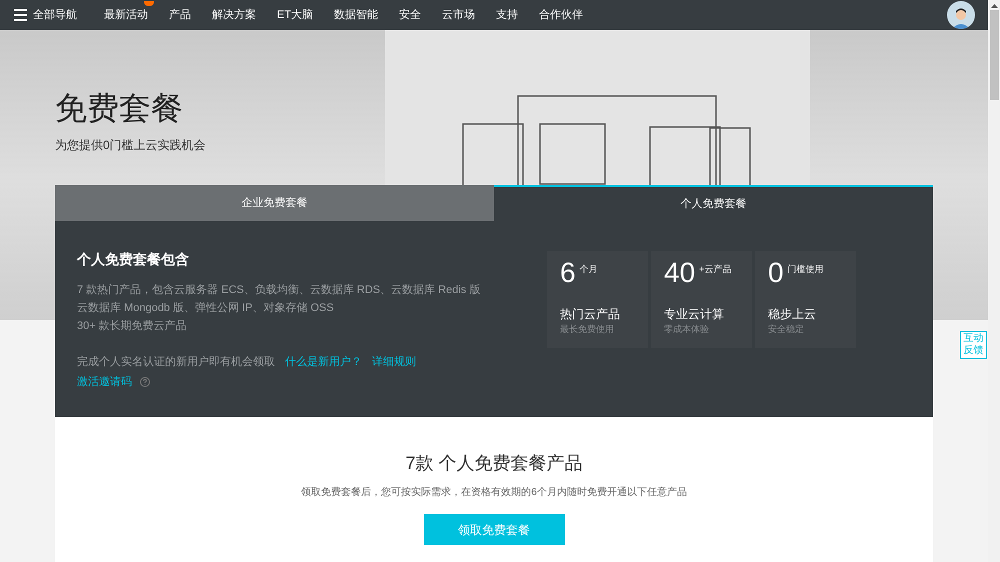 The width and height of the screenshot is (1000, 562). What do you see at coordinates (694, 314) in the screenshot?
I see `stat-title: 专业云计算` at bounding box center [694, 314].